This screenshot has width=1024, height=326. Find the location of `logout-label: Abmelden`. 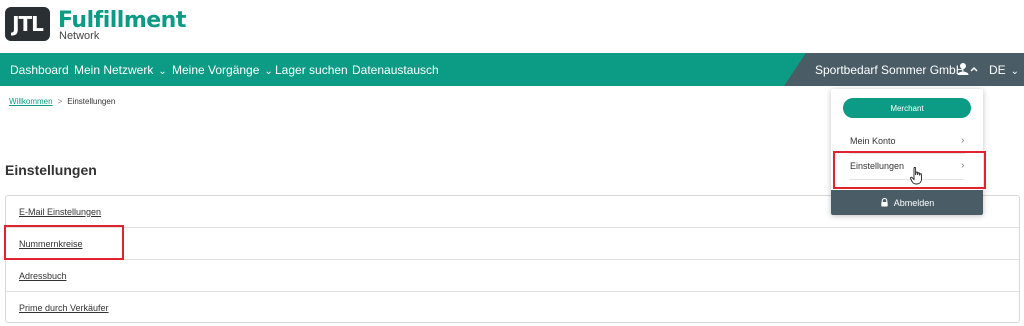

logout-label: Abmelden is located at coordinates (914, 202).